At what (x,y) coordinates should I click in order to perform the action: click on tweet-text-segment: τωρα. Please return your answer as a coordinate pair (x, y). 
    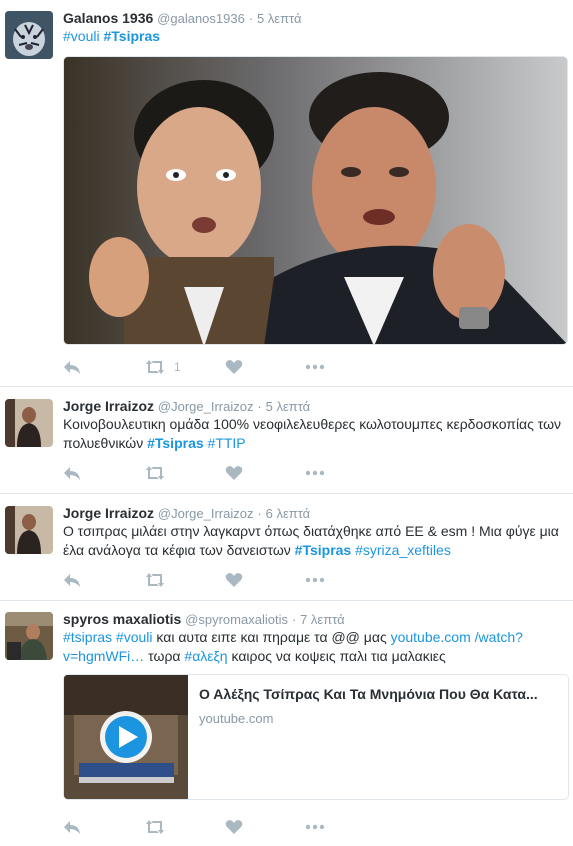
    Looking at the image, I should click on (164, 656).